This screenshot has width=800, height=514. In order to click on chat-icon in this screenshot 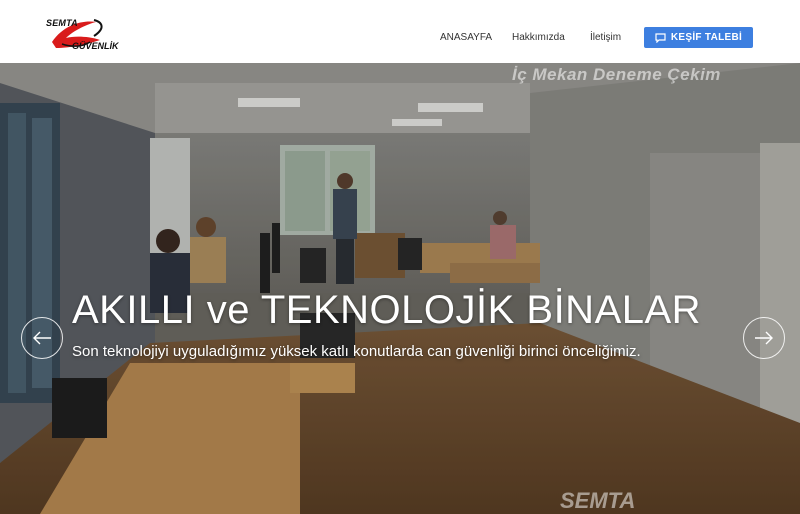, I will do `click(660, 37)`.